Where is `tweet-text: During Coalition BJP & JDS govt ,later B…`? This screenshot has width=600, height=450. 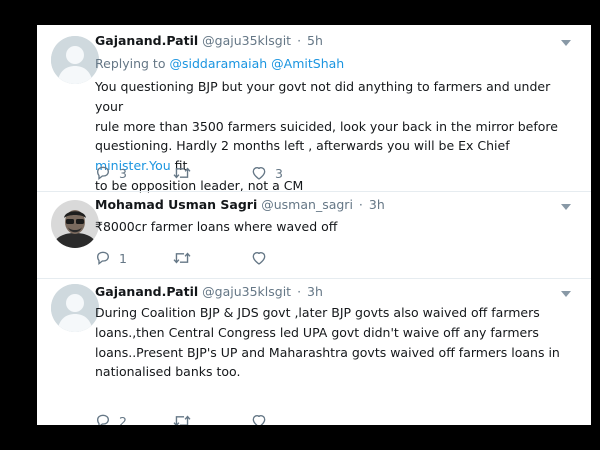 tweet-text: During Coalition BJP & JDS govt ,later B… is located at coordinates (330, 342).